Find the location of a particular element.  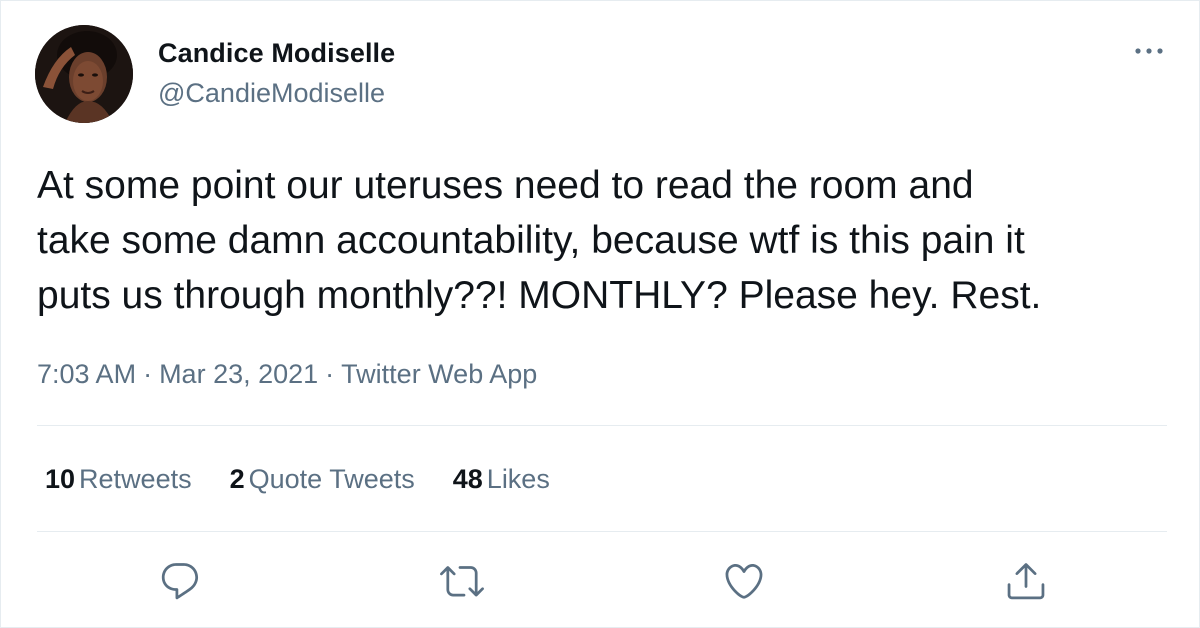

heart-icon is located at coordinates (744, 581).